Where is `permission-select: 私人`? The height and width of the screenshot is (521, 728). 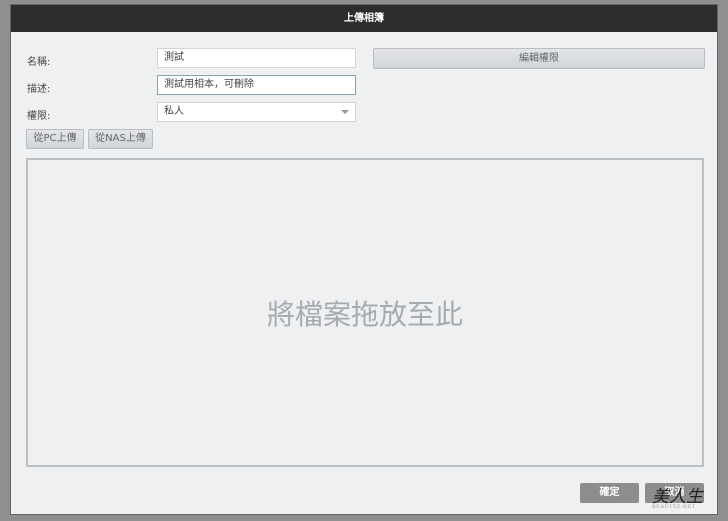 permission-select: 私人 is located at coordinates (256, 112).